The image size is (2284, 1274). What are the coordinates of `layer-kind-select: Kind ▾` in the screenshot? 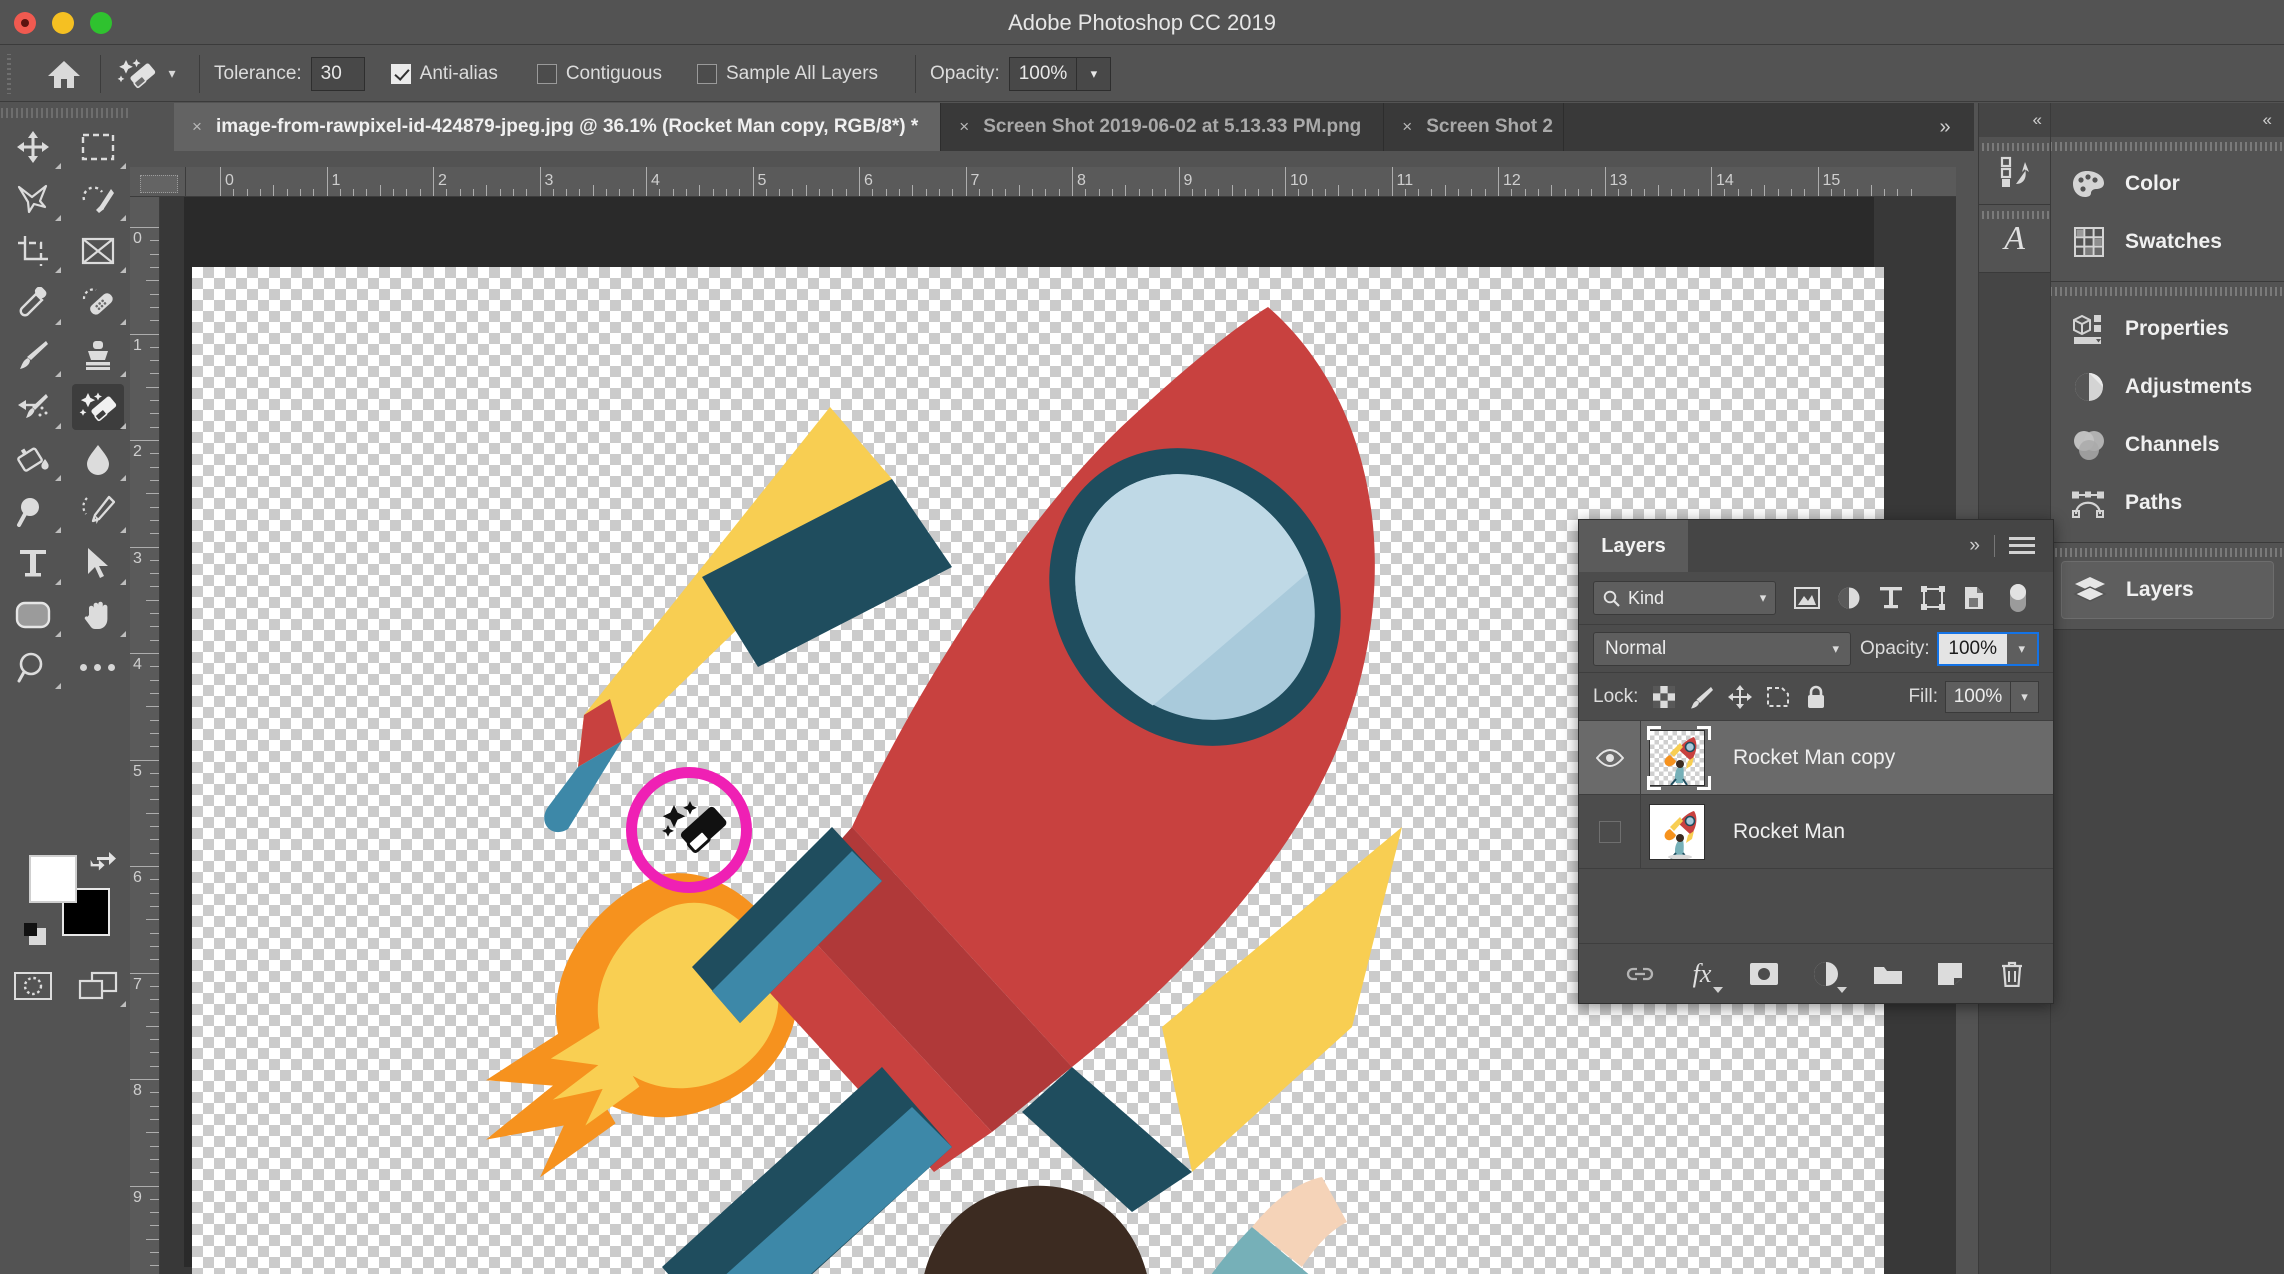 It's located at (1685, 598).